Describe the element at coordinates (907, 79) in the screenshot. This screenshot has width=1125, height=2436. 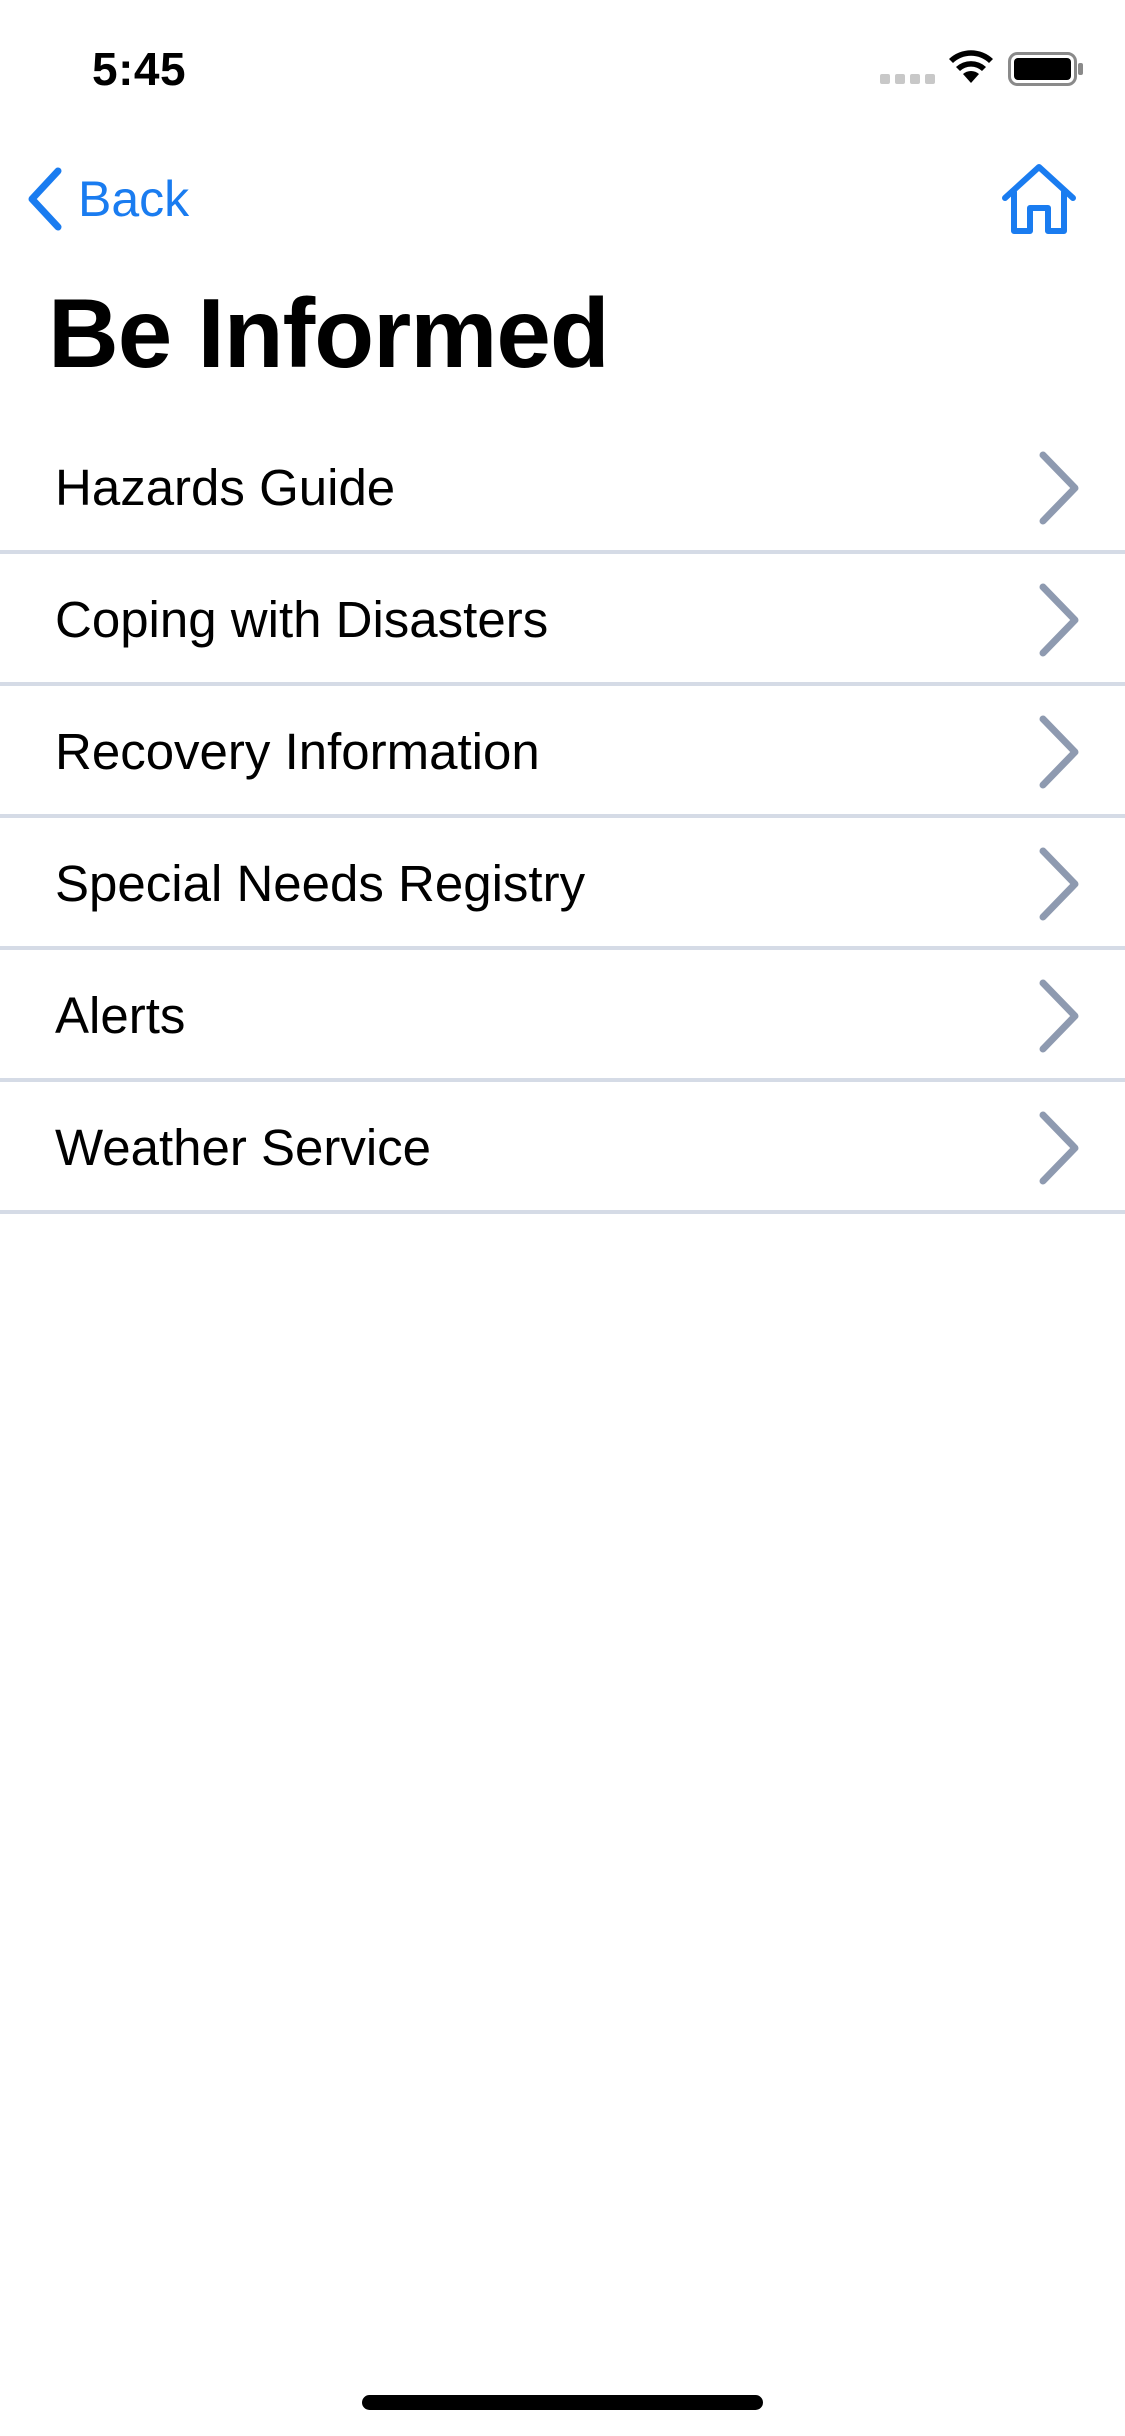
I see `cellular-signal-icon` at that location.